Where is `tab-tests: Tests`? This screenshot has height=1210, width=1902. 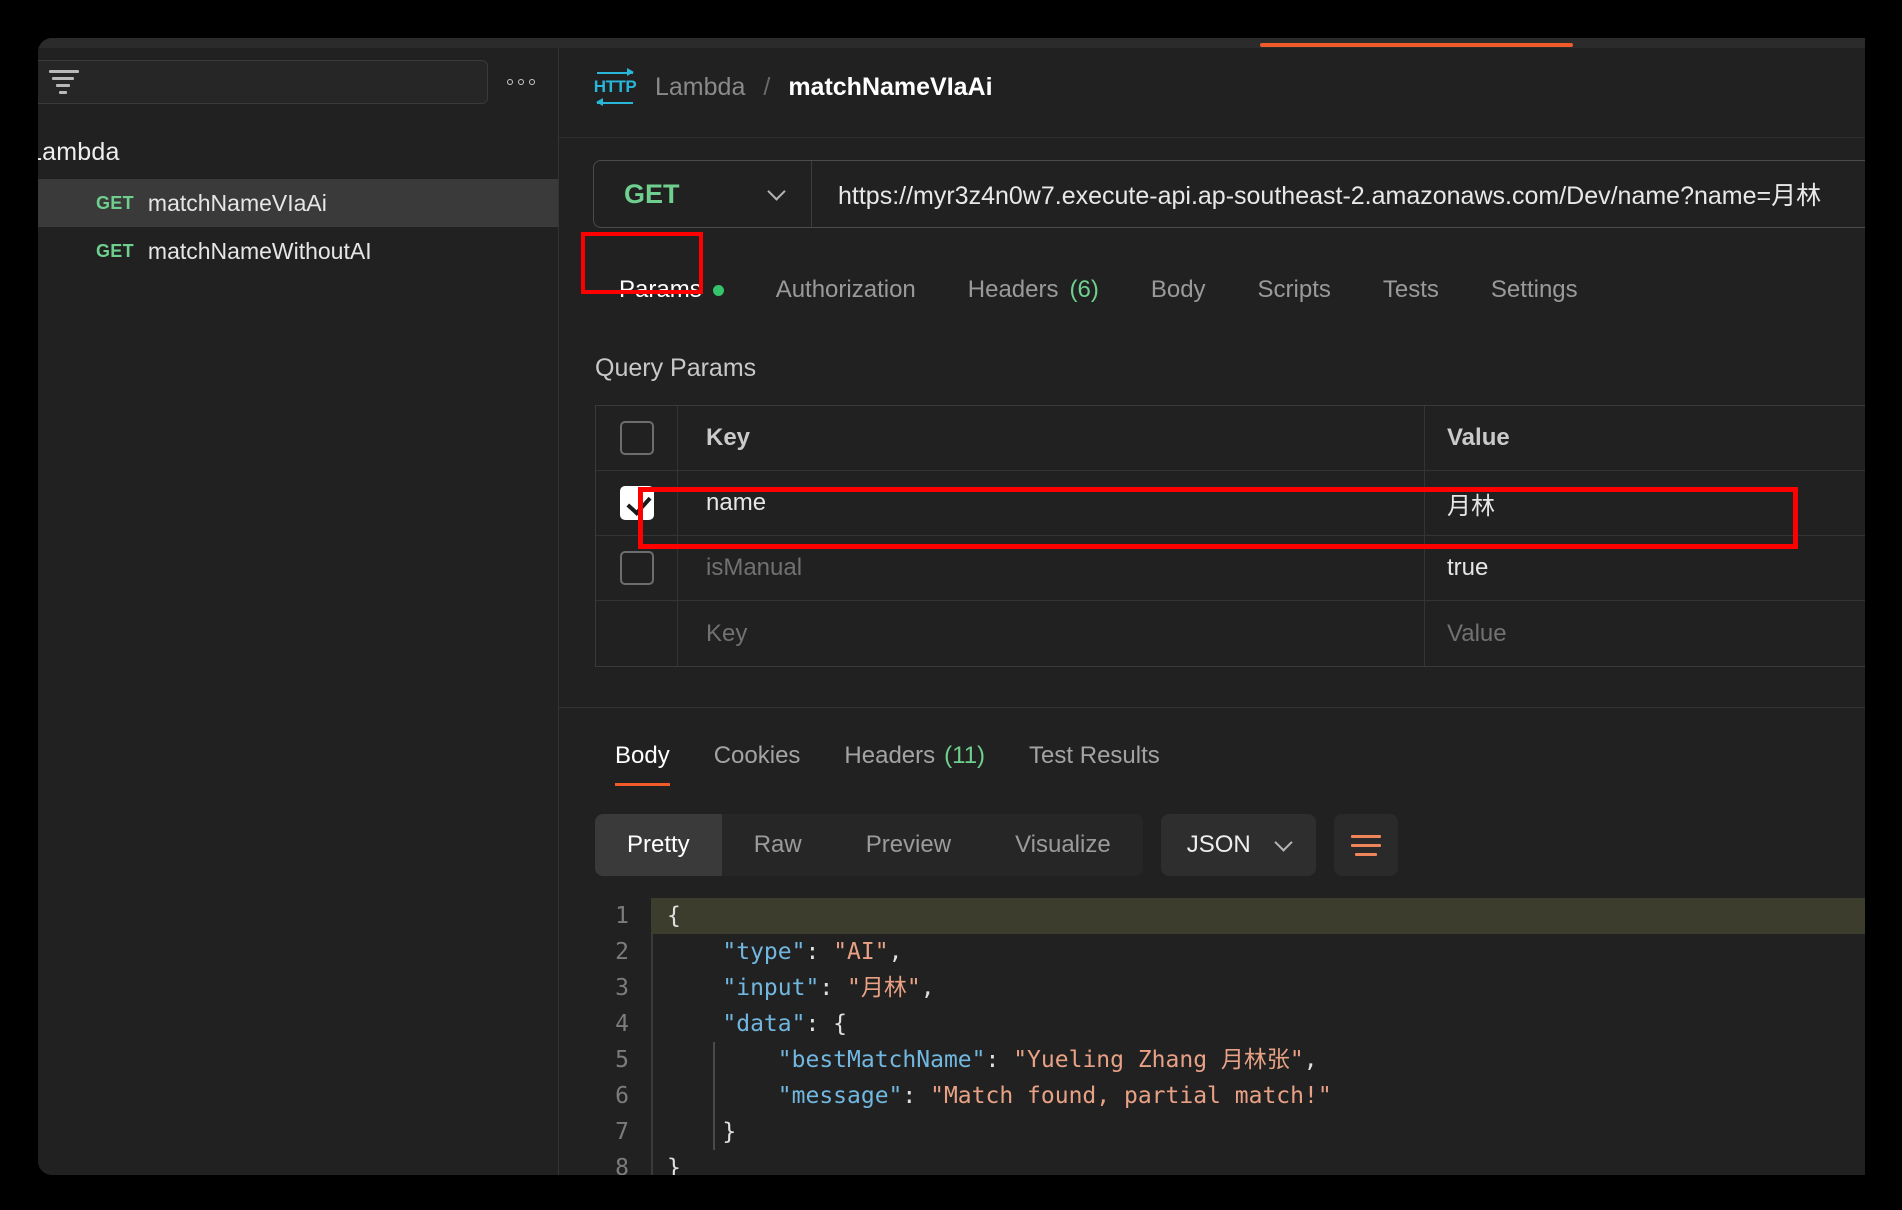
tab-tests: Tests is located at coordinates (1411, 290).